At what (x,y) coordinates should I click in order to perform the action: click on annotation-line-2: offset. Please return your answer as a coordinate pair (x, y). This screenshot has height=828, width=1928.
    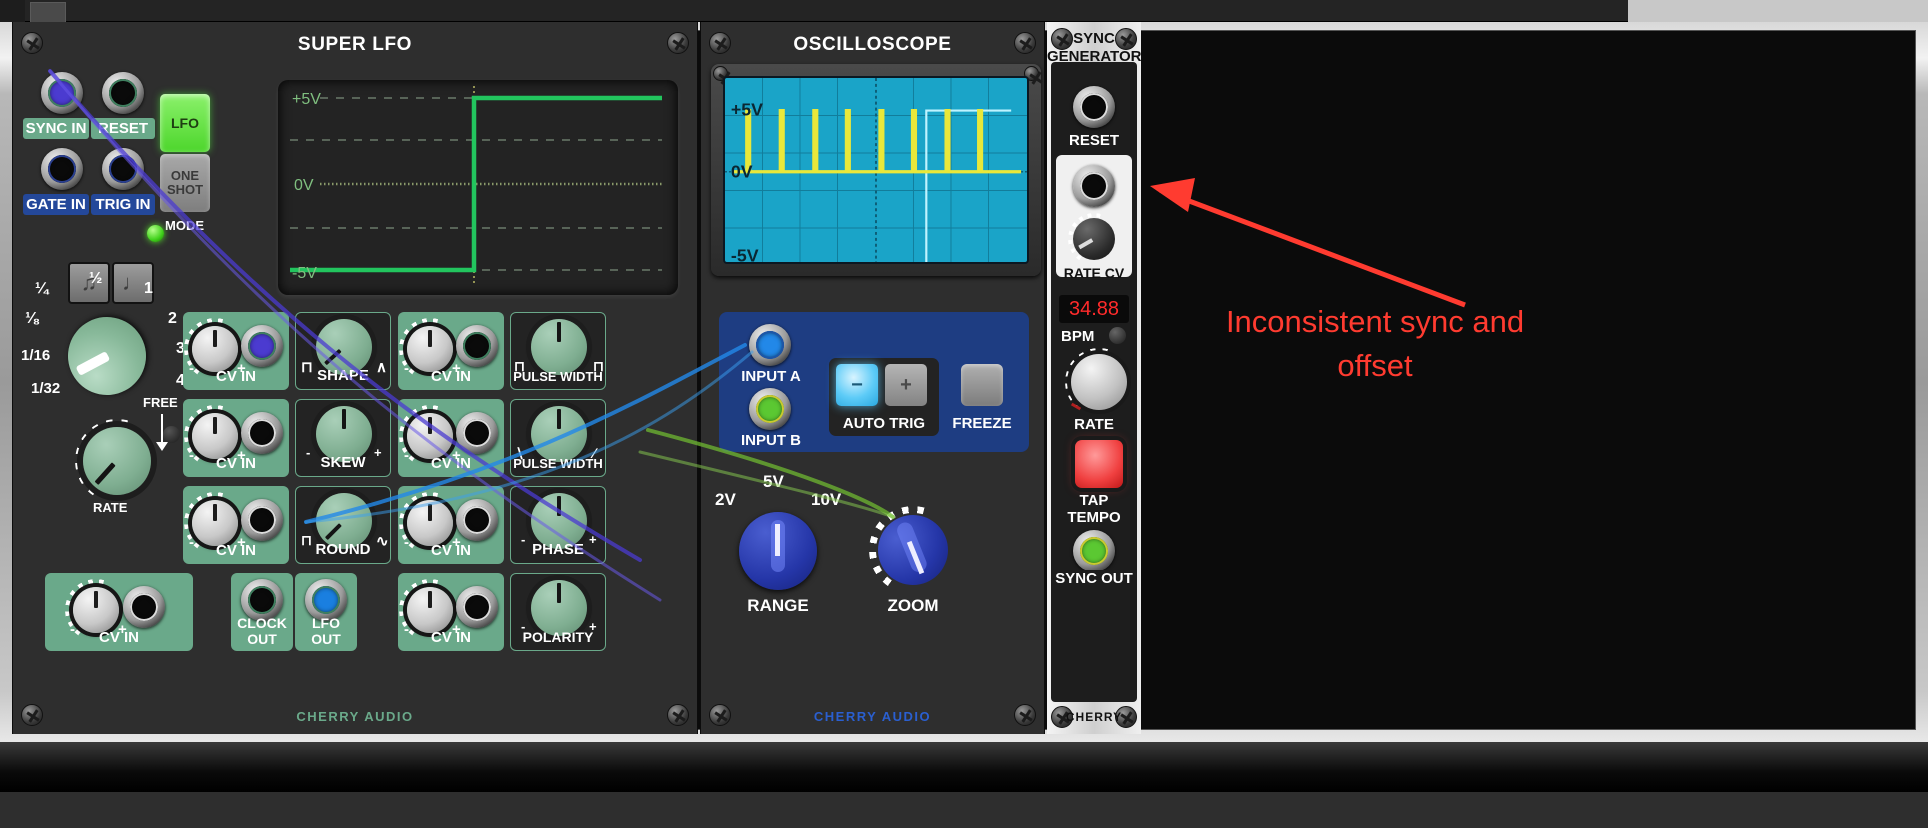
    Looking at the image, I should click on (1375, 365).